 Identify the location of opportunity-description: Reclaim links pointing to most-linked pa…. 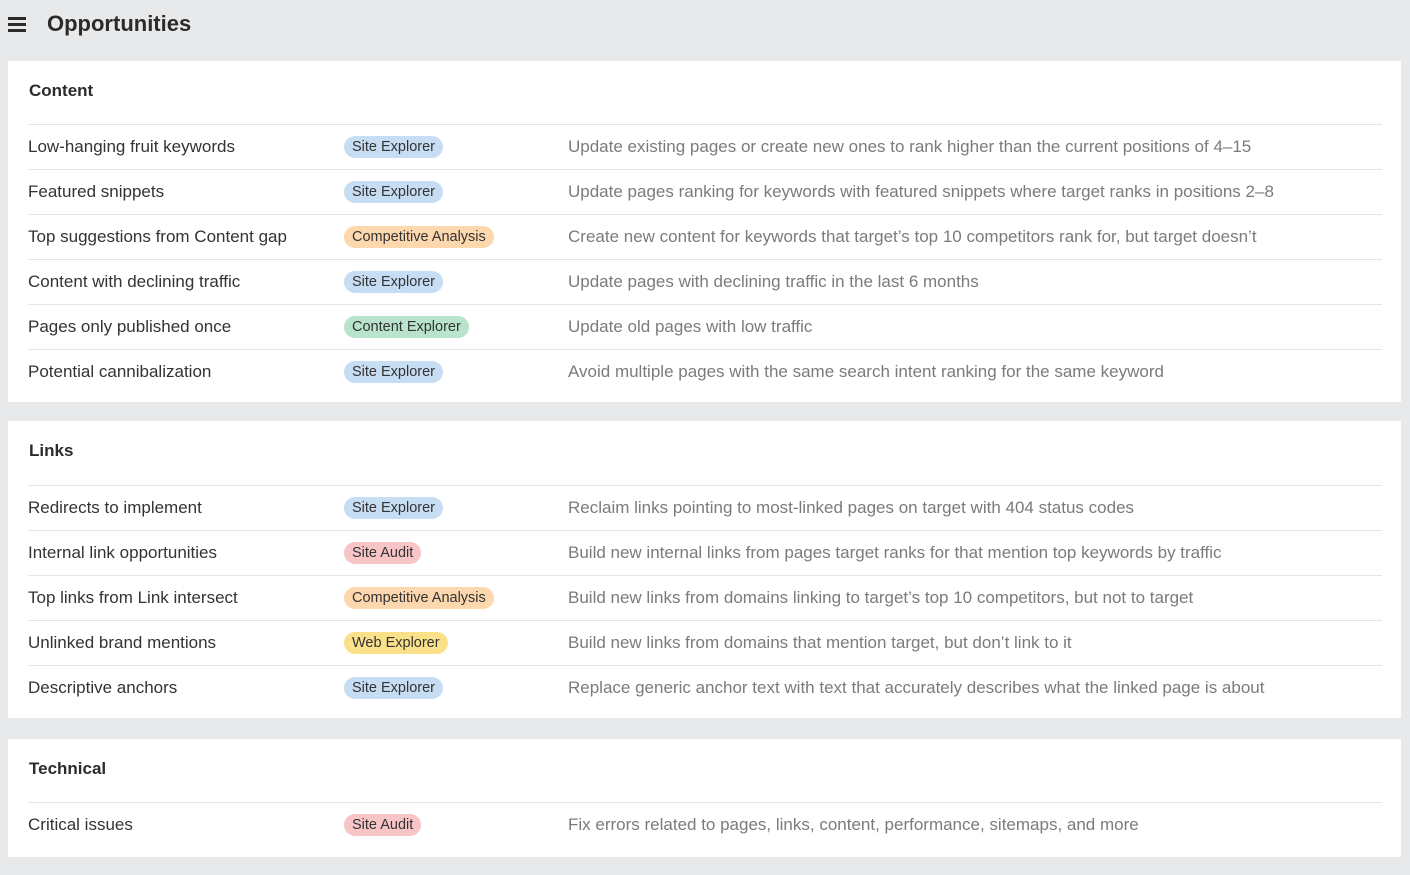
(851, 507).